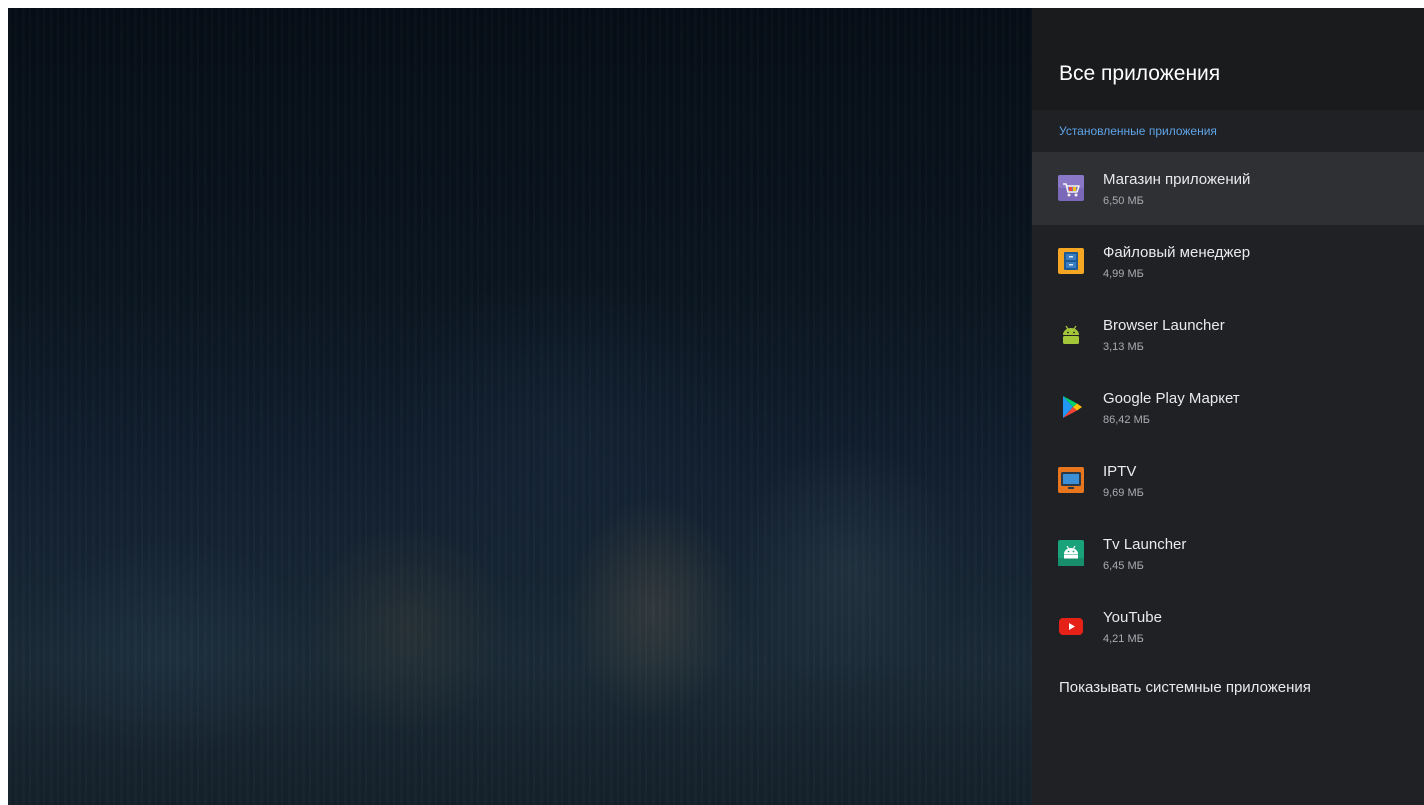 This screenshot has width=1424, height=805. I want to click on app-size: 6,50 МБ, so click(1123, 201).